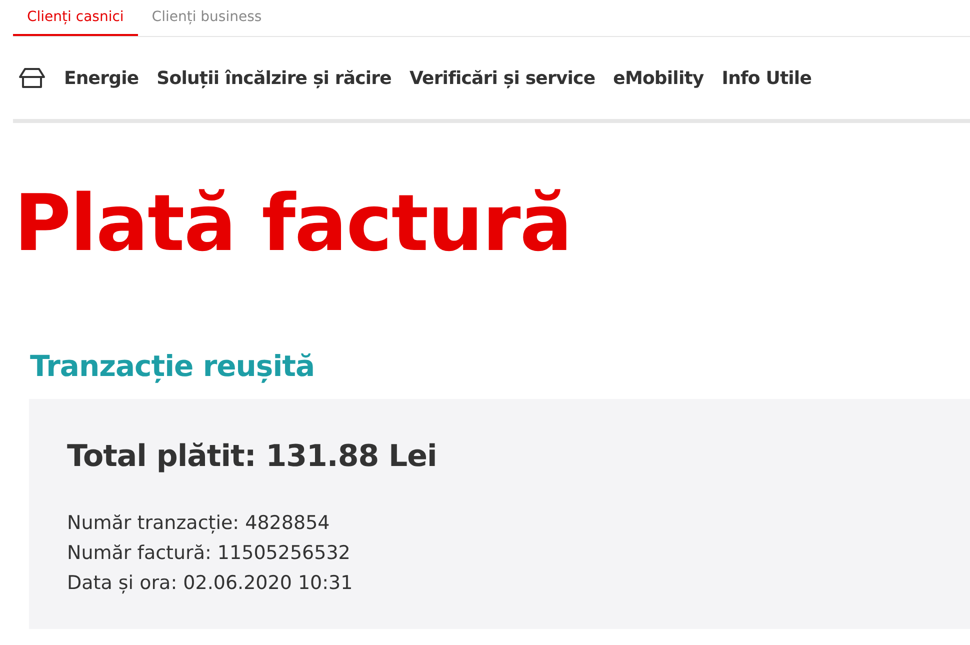  Describe the element at coordinates (274, 78) in the screenshot. I see `nav-link: Soluții încălzire și răcire` at that location.